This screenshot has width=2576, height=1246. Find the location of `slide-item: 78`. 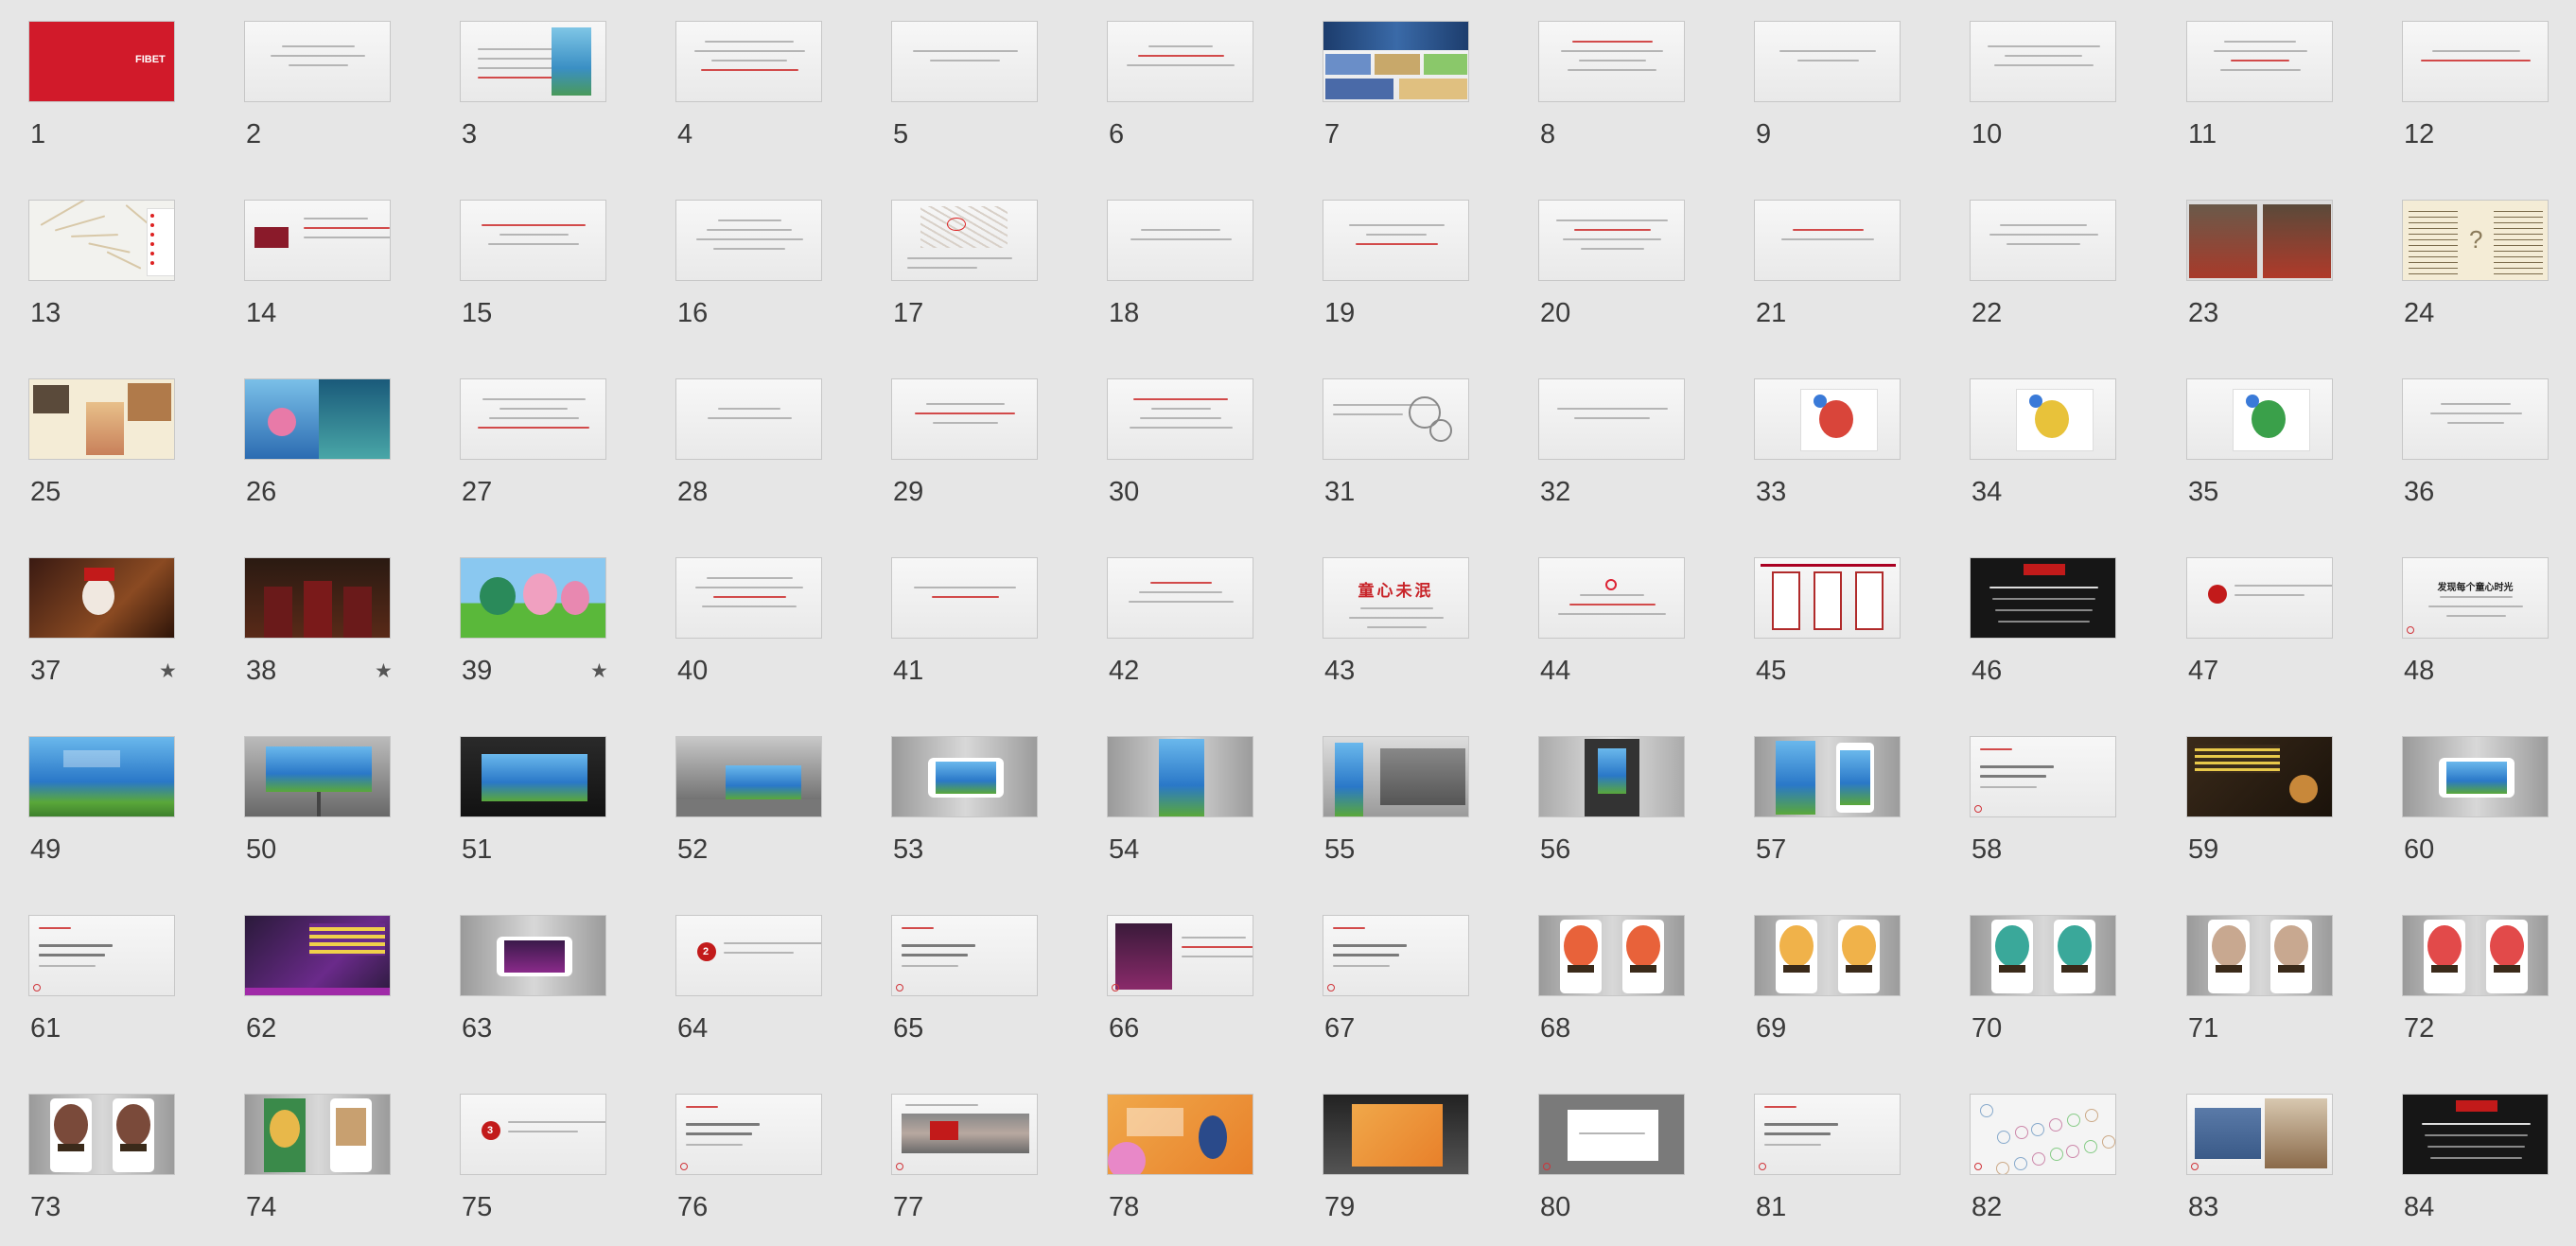

slide-item: 78 is located at coordinates (1215, 1165).